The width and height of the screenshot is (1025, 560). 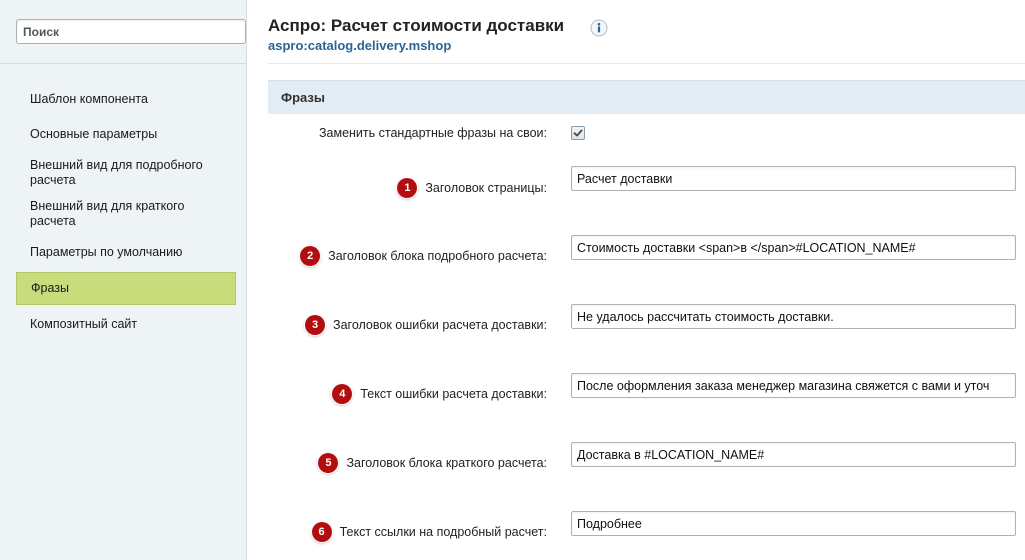 I want to click on replace-phrases-label-text: Заменить стандартные фразы на свои:, so click(x=432, y=133).